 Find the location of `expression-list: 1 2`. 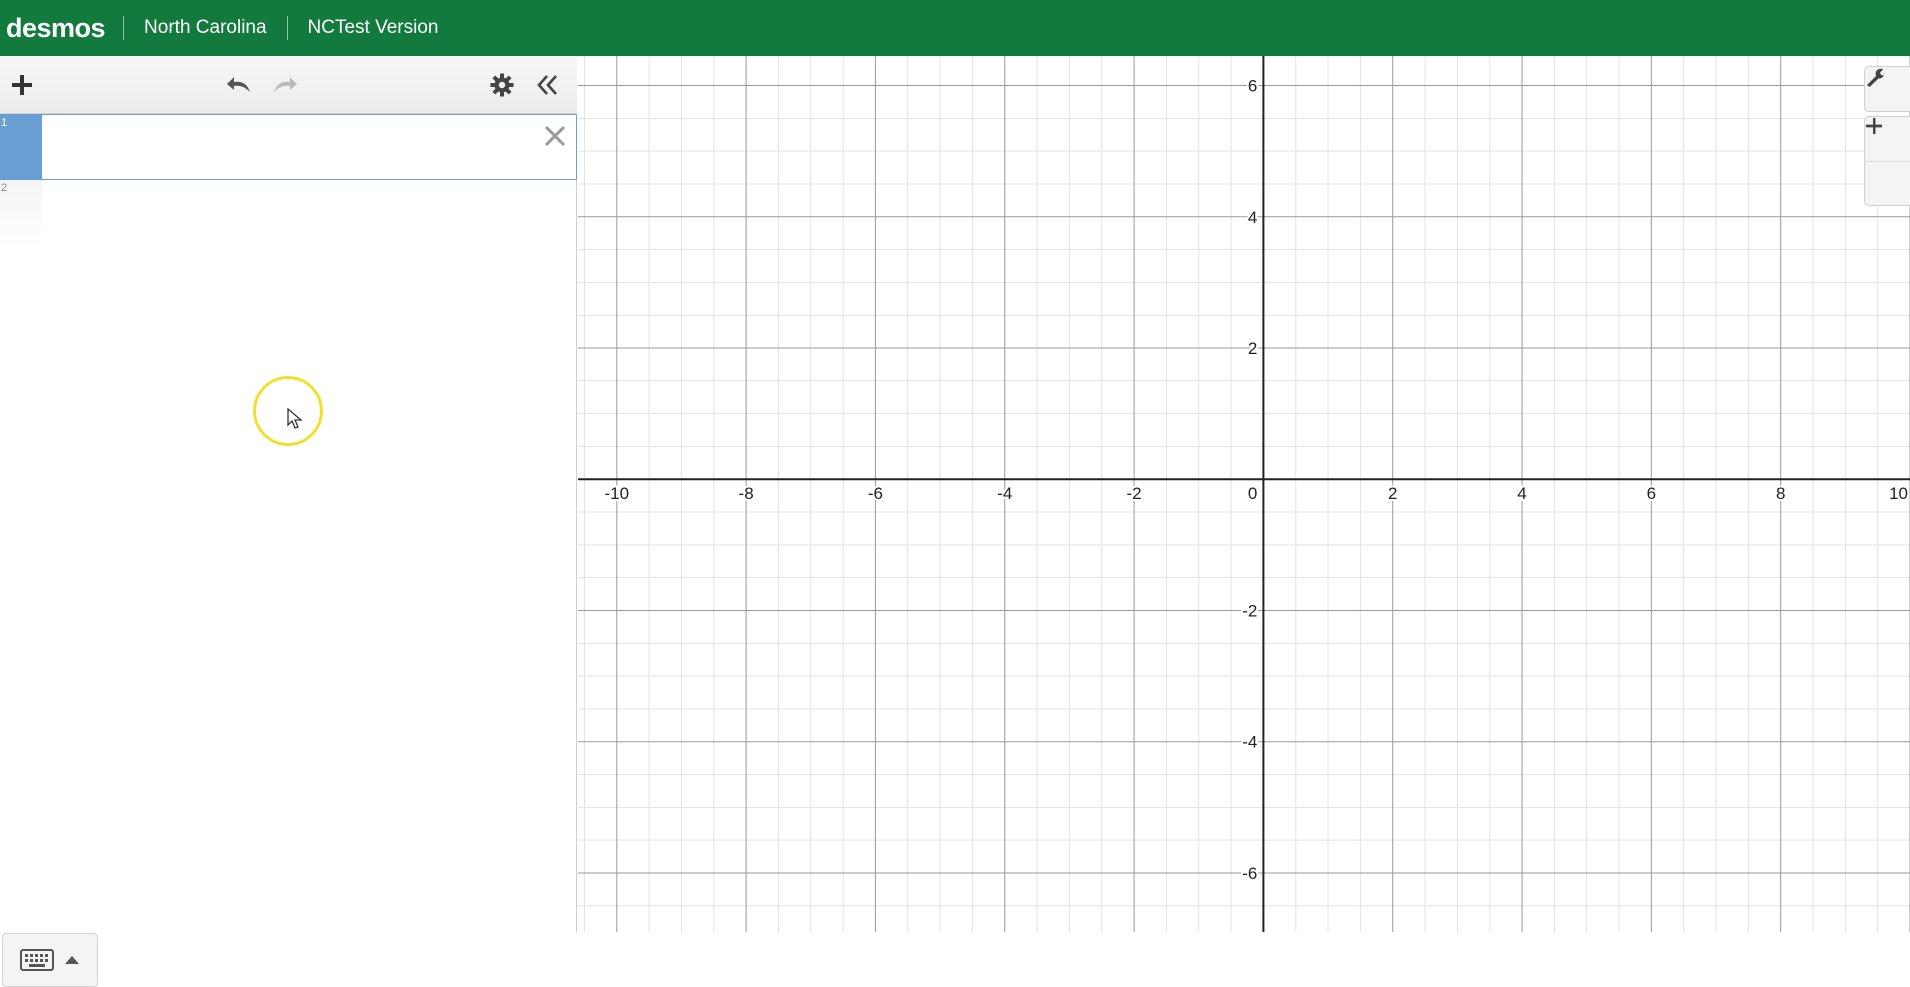

expression-list: 1 2 is located at coordinates (288, 180).